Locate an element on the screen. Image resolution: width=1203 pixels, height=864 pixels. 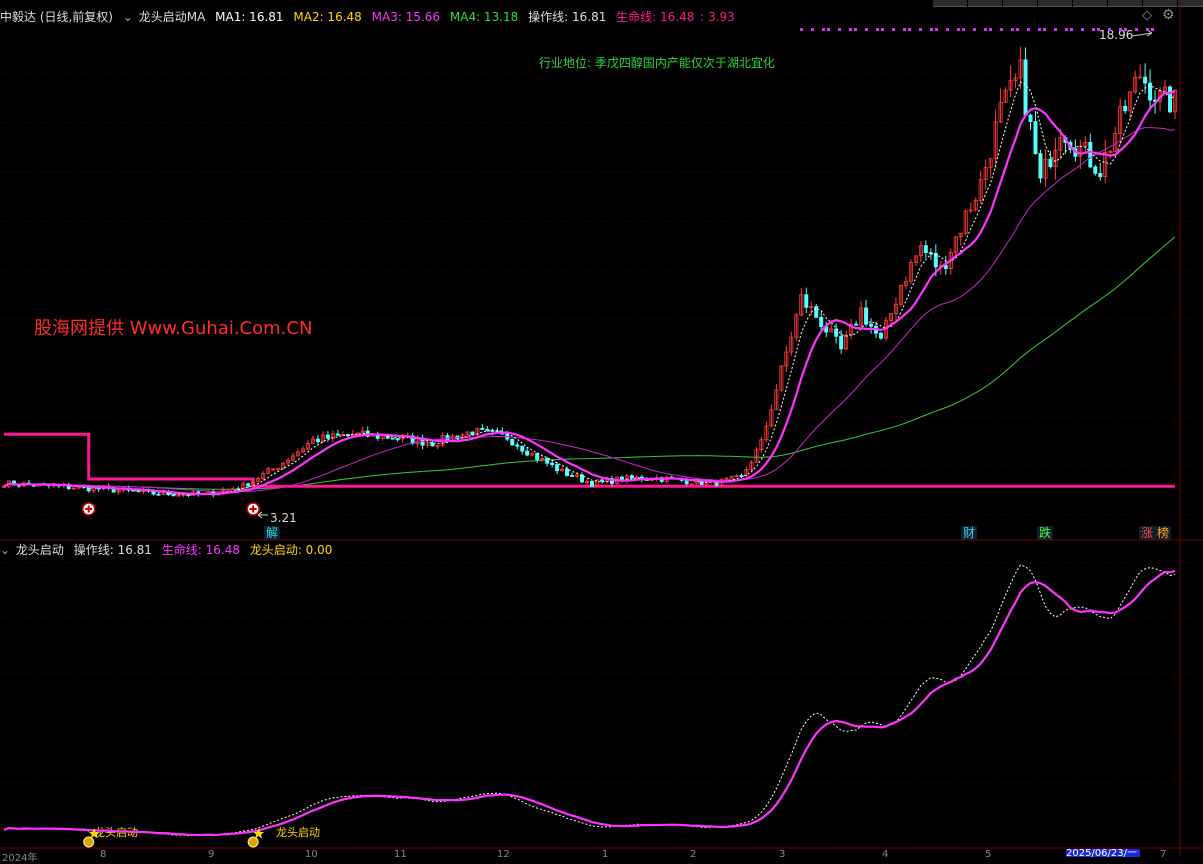
current-date-box: 2025/06/23/一 is located at coordinates (1103, 853).